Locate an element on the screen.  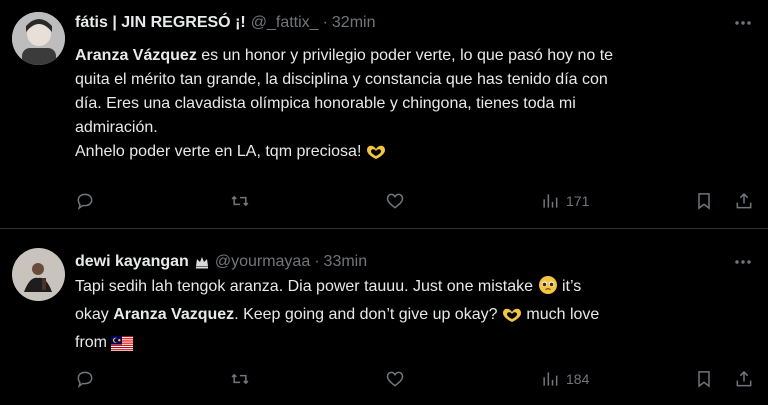
timestamp: 33min is located at coordinates (346, 262).